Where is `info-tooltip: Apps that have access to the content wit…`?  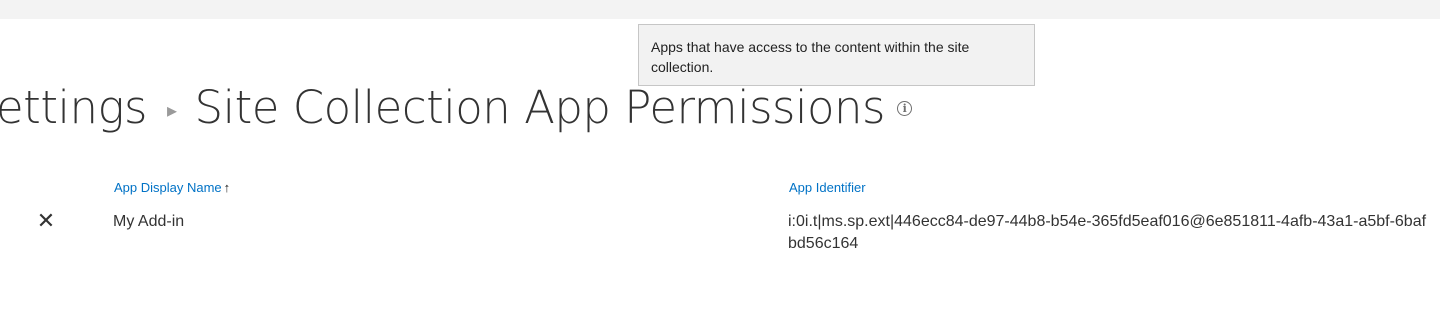 info-tooltip: Apps that have access to the content wit… is located at coordinates (836, 55).